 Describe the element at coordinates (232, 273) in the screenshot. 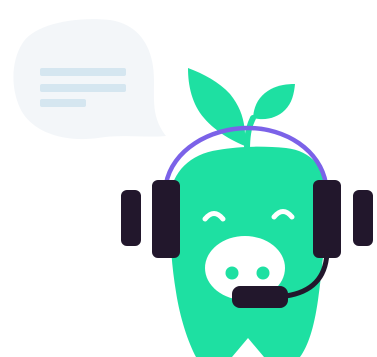

I see `pig-nostril-left` at that location.